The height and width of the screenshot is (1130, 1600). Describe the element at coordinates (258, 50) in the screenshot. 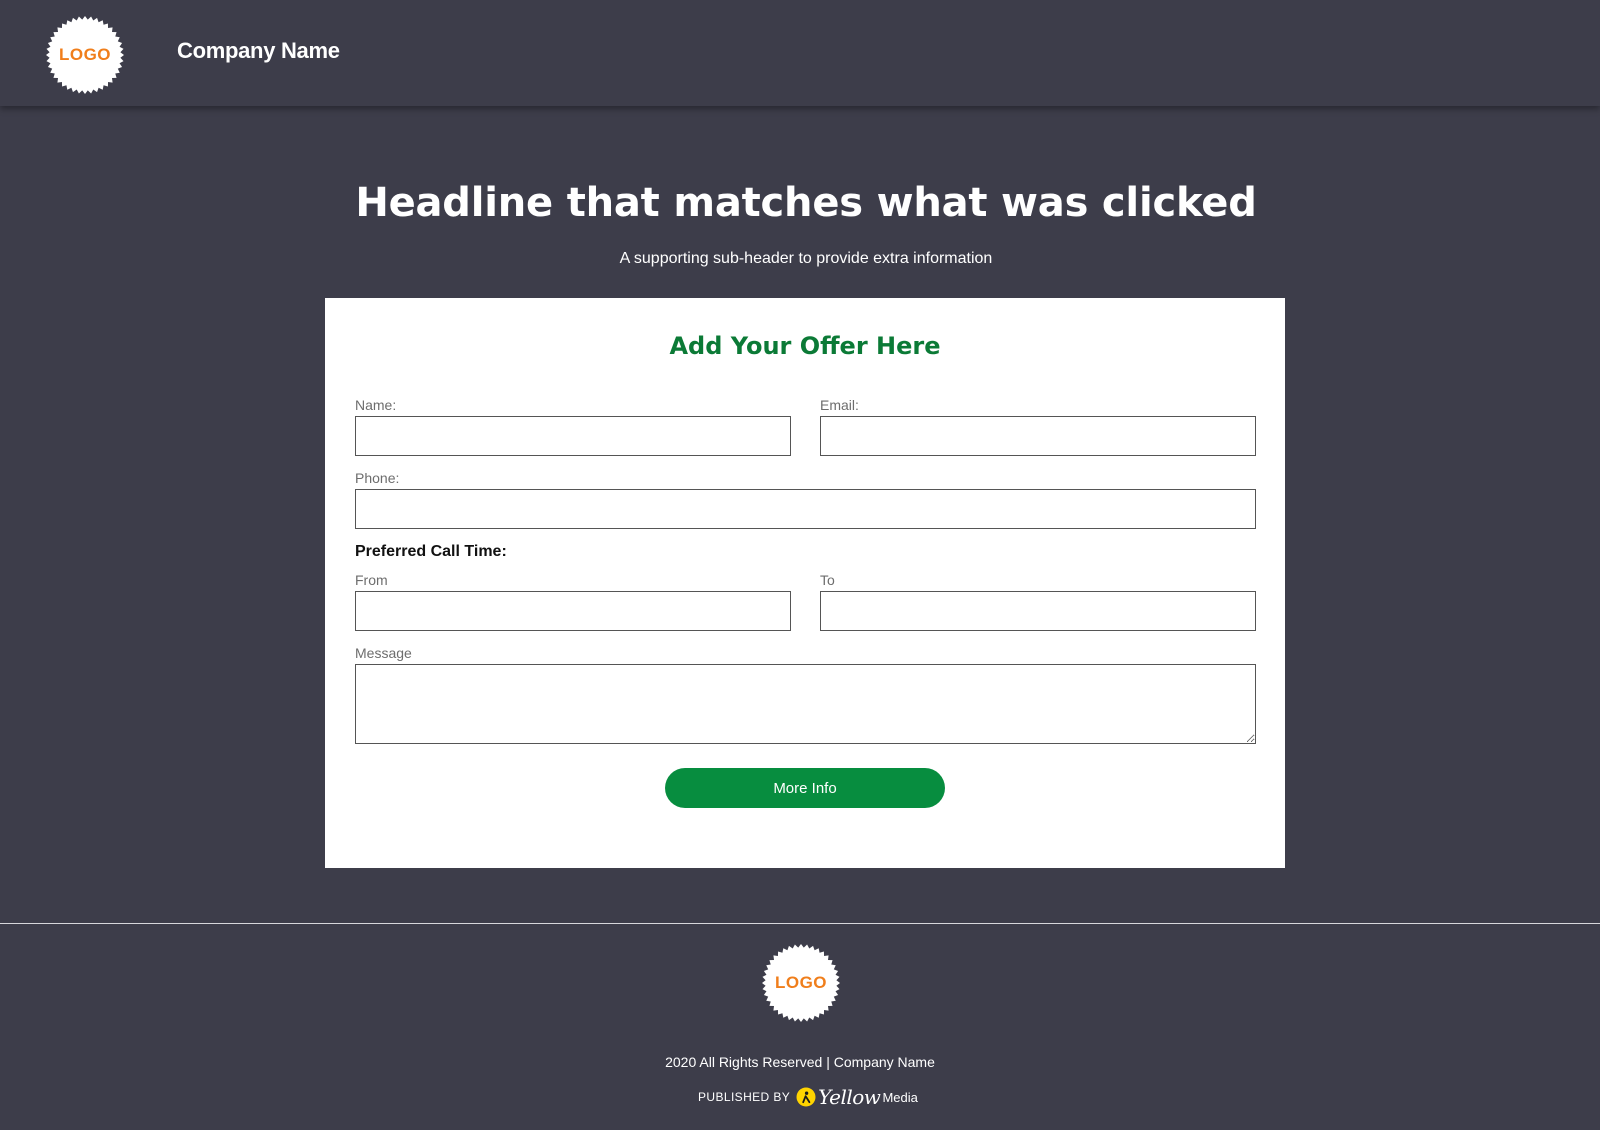

I see `company-name: Company Name` at that location.